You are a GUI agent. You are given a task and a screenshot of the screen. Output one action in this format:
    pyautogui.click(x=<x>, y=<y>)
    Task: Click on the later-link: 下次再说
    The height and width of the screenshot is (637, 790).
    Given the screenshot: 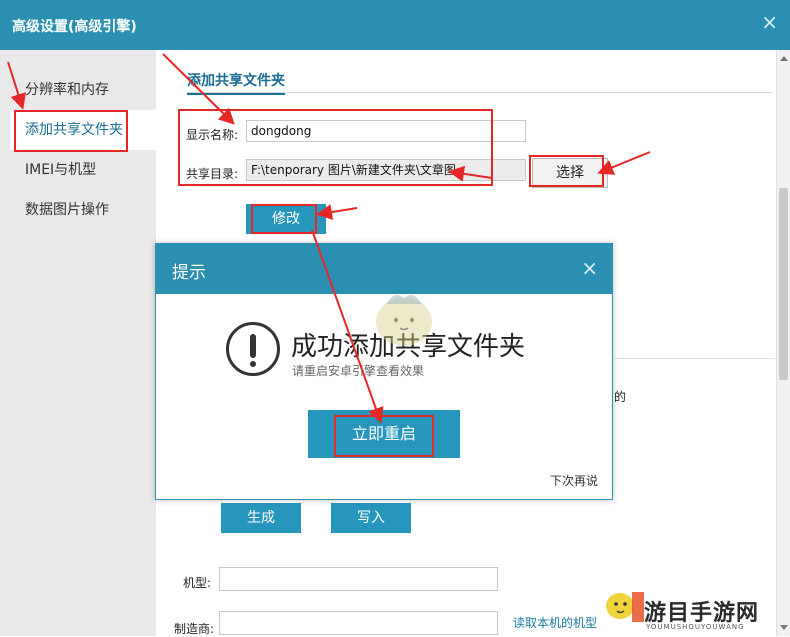 What is the action you would take?
    pyautogui.click(x=574, y=480)
    